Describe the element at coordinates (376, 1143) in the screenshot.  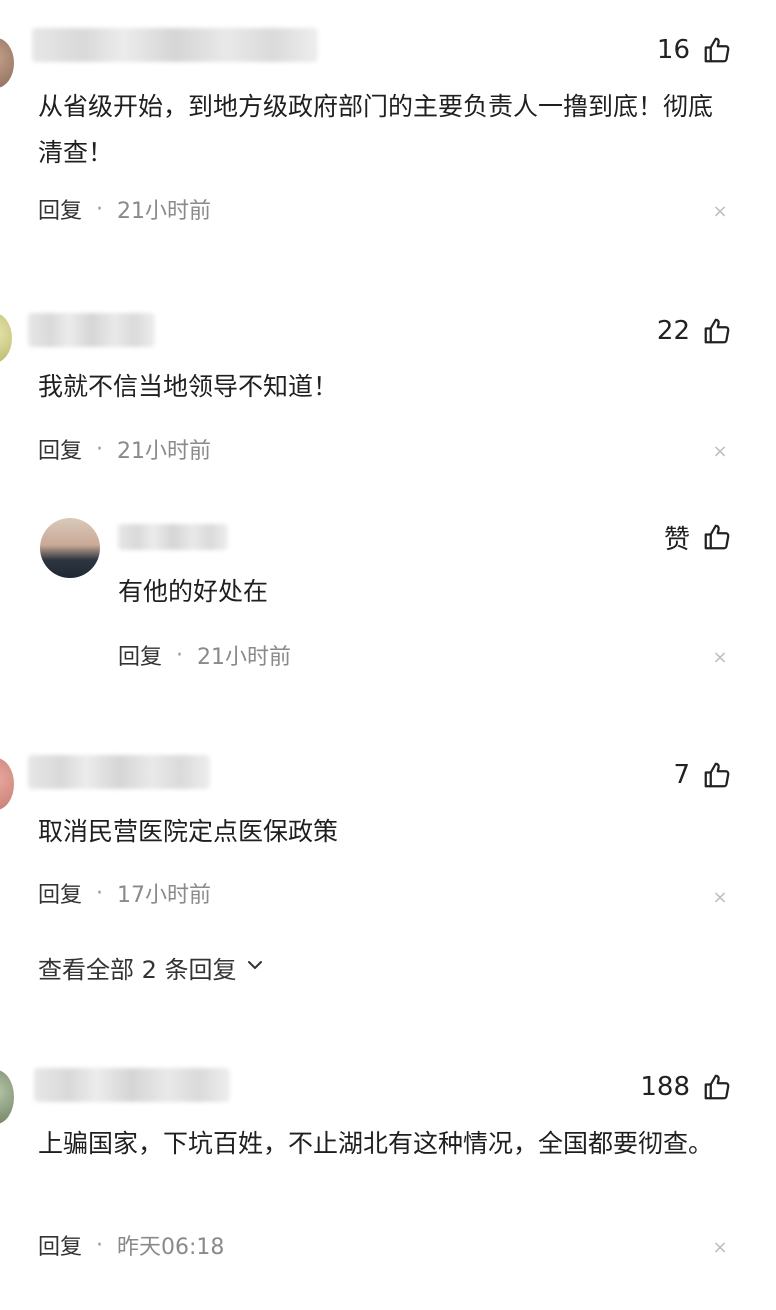
I see `comment-text: 上骗国家，下坑百姓，不止湖北有这种情况，全国都要彻查。` at that location.